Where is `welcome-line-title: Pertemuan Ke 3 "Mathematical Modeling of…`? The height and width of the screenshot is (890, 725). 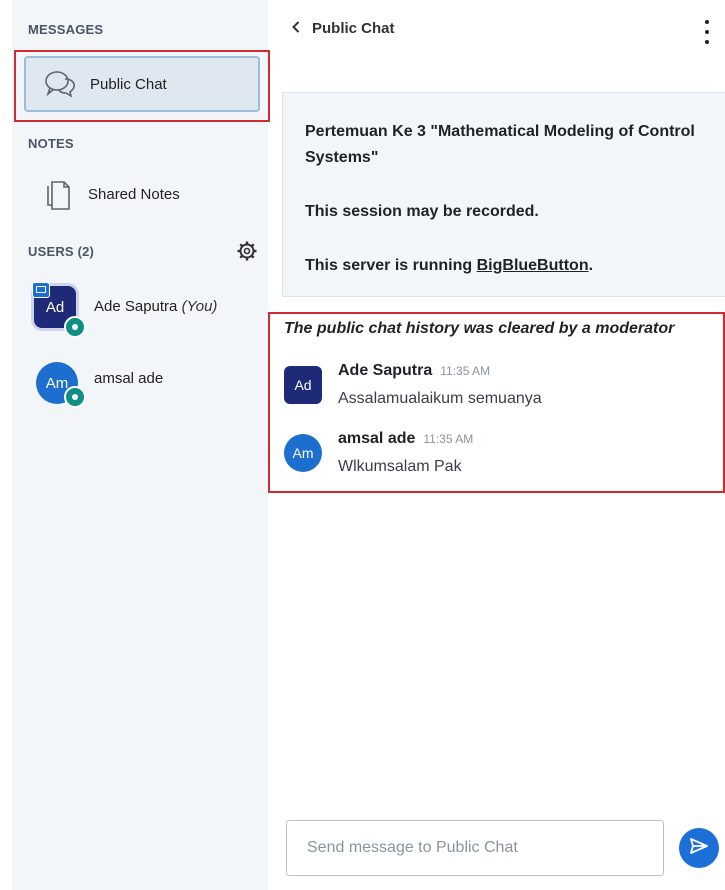 welcome-line-title: Pertemuan Ke 3 "Mathematical Modeling of… is located at coordinates (500, 144).